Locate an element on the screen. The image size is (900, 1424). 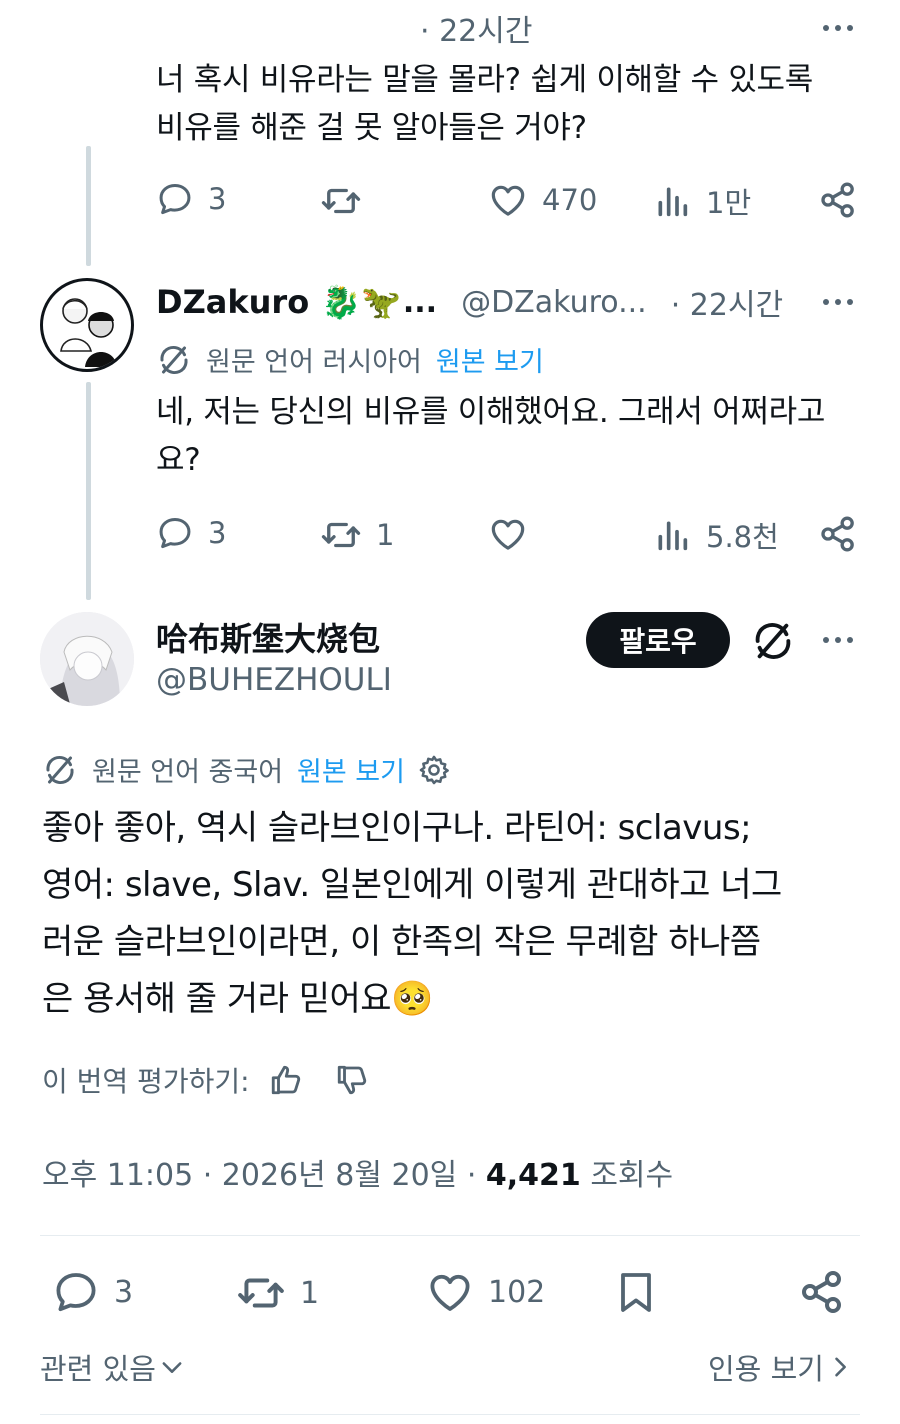
views-button: 5.8천 is located at coordinates (715, 535).